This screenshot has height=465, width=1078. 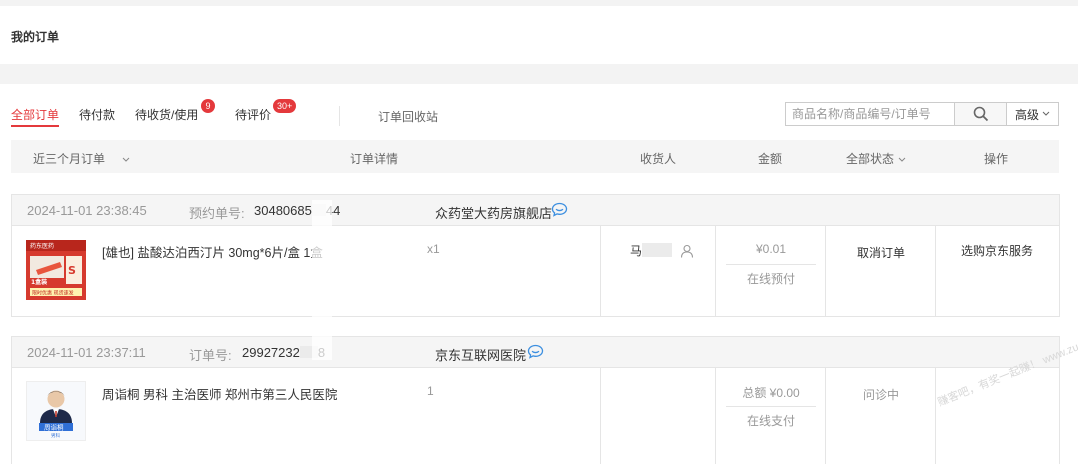 What do you see at coordinates (539, 35) in the screenshot?
I see `title-panel: 我的订单` at bounding box center [539, 35].